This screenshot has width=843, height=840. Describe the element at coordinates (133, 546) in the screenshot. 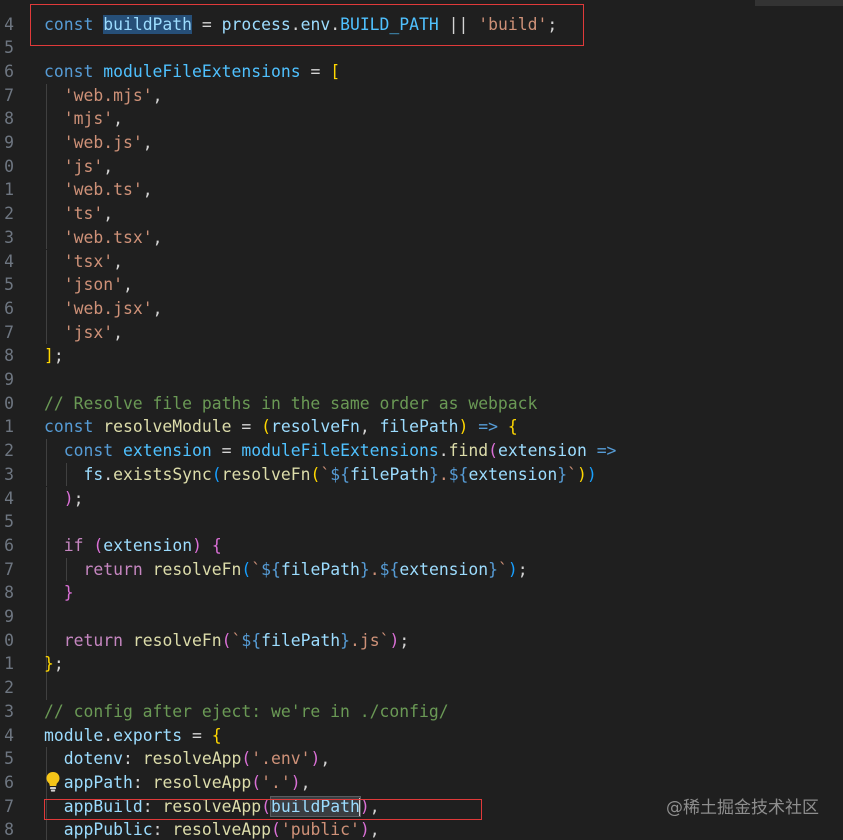

I see `code-text: if (extension) {` at that location.